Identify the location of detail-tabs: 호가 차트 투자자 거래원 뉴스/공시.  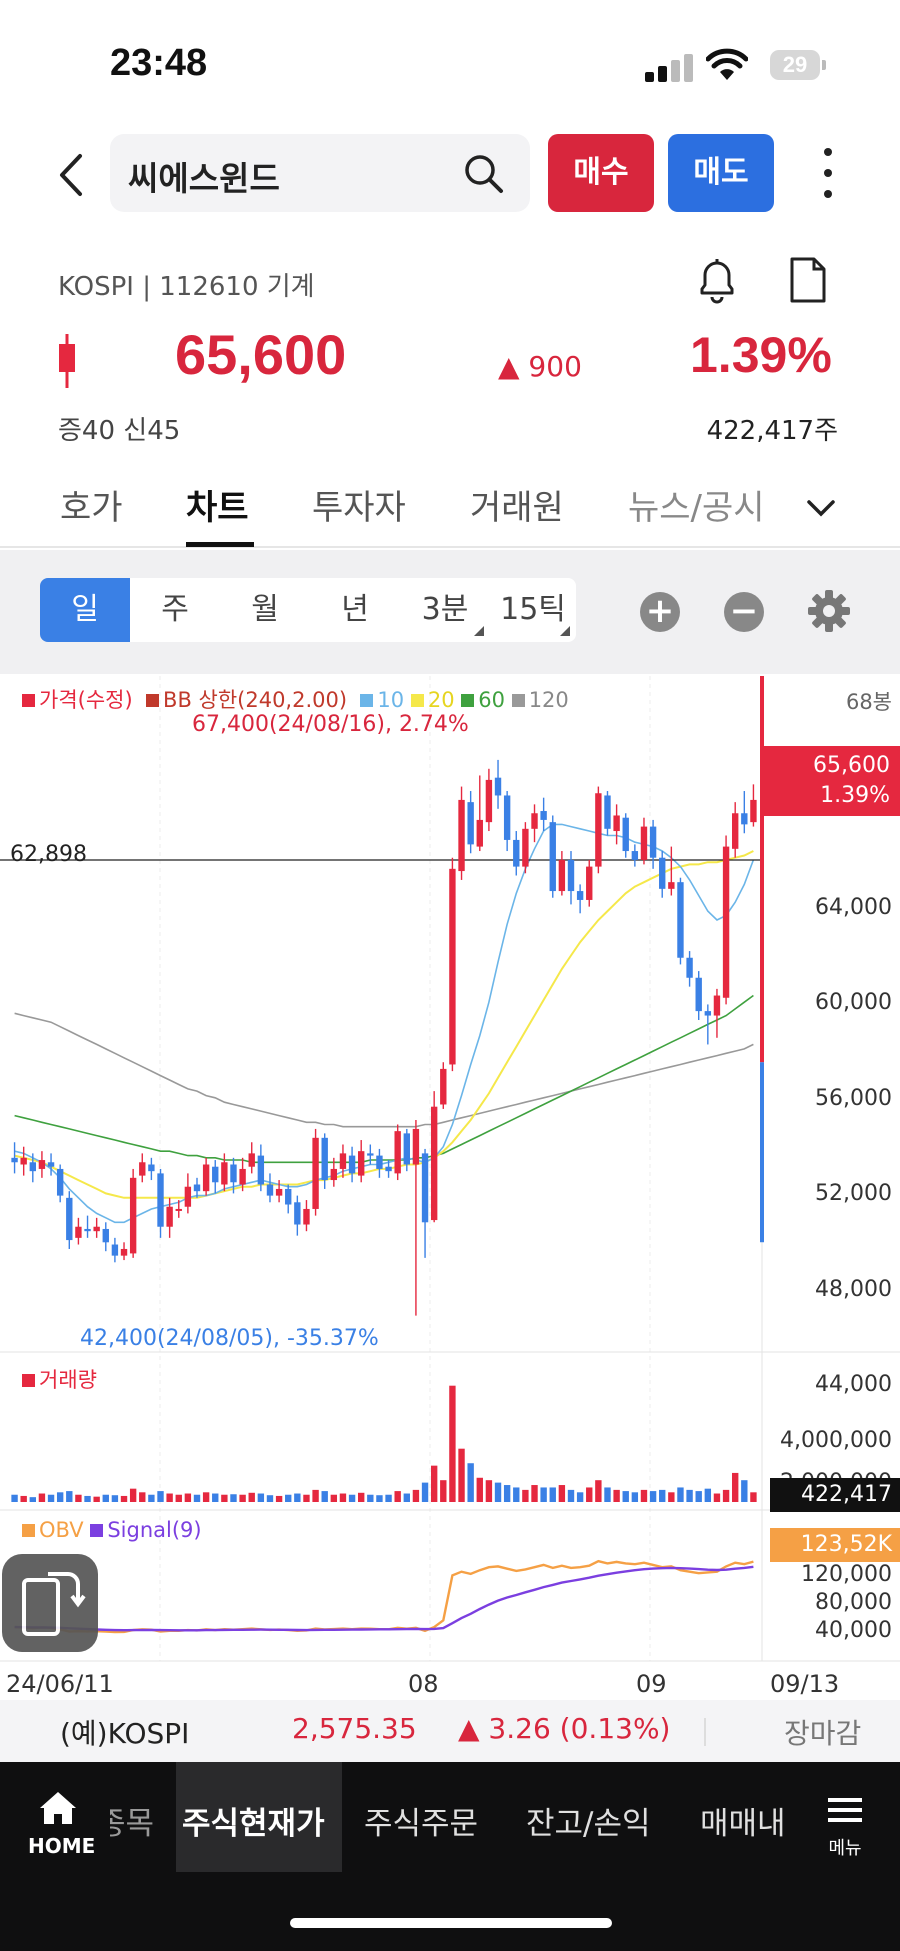
(450, 508).